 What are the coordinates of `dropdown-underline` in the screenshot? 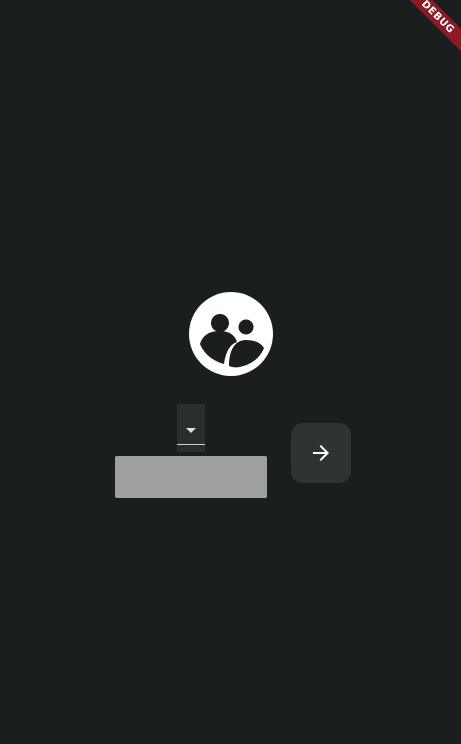 It's located at (191, 444).